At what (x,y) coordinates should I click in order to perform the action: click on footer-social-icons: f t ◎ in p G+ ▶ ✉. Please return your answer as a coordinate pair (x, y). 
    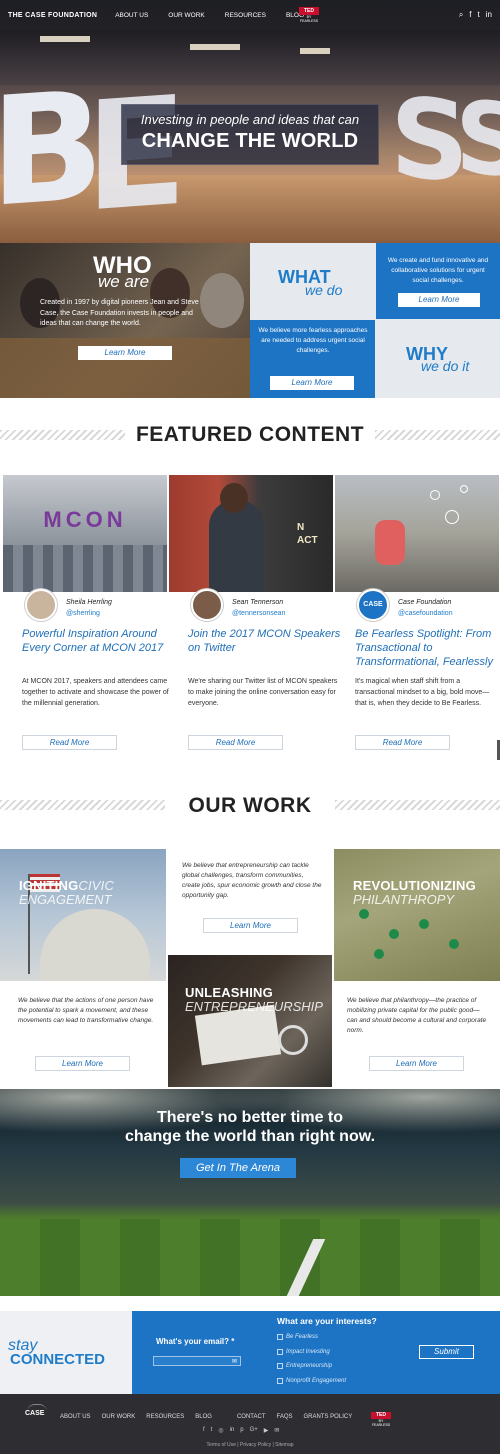
    Looking at the image, I should click on (241, 1430).